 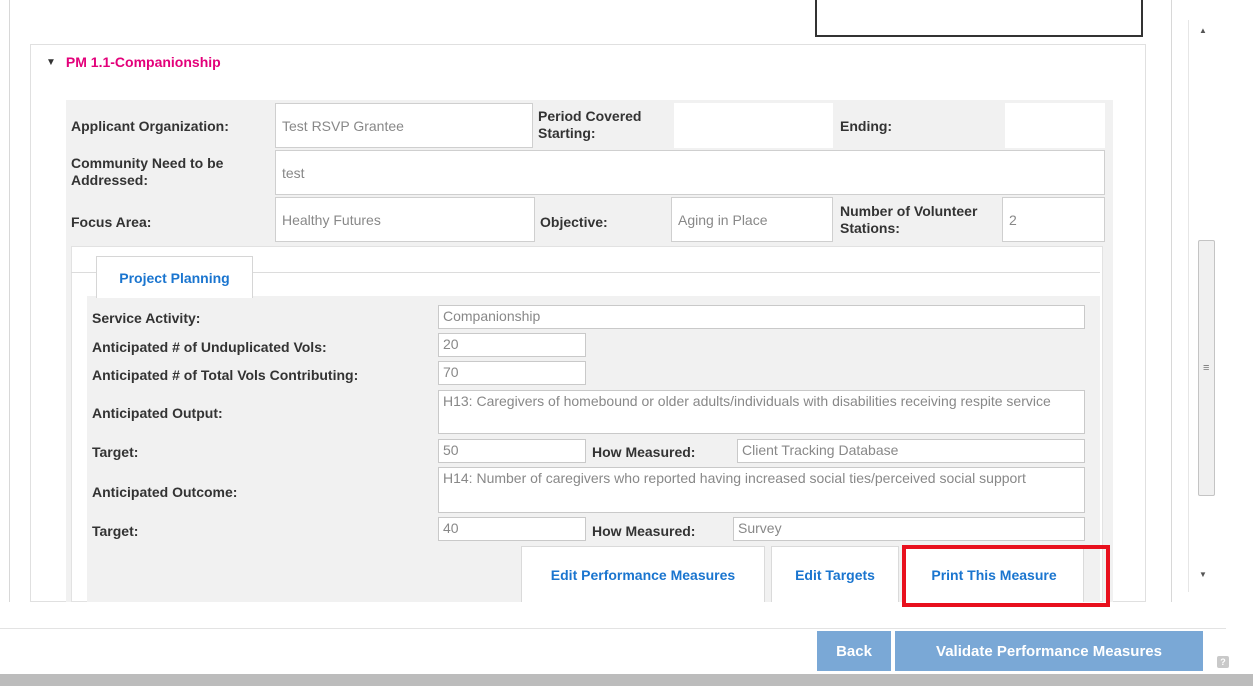 What do you see at coordinates (405, 219) in the screenshot?
I see `focus-area-field: Healthy Futures` at bounding box center [405, 219].